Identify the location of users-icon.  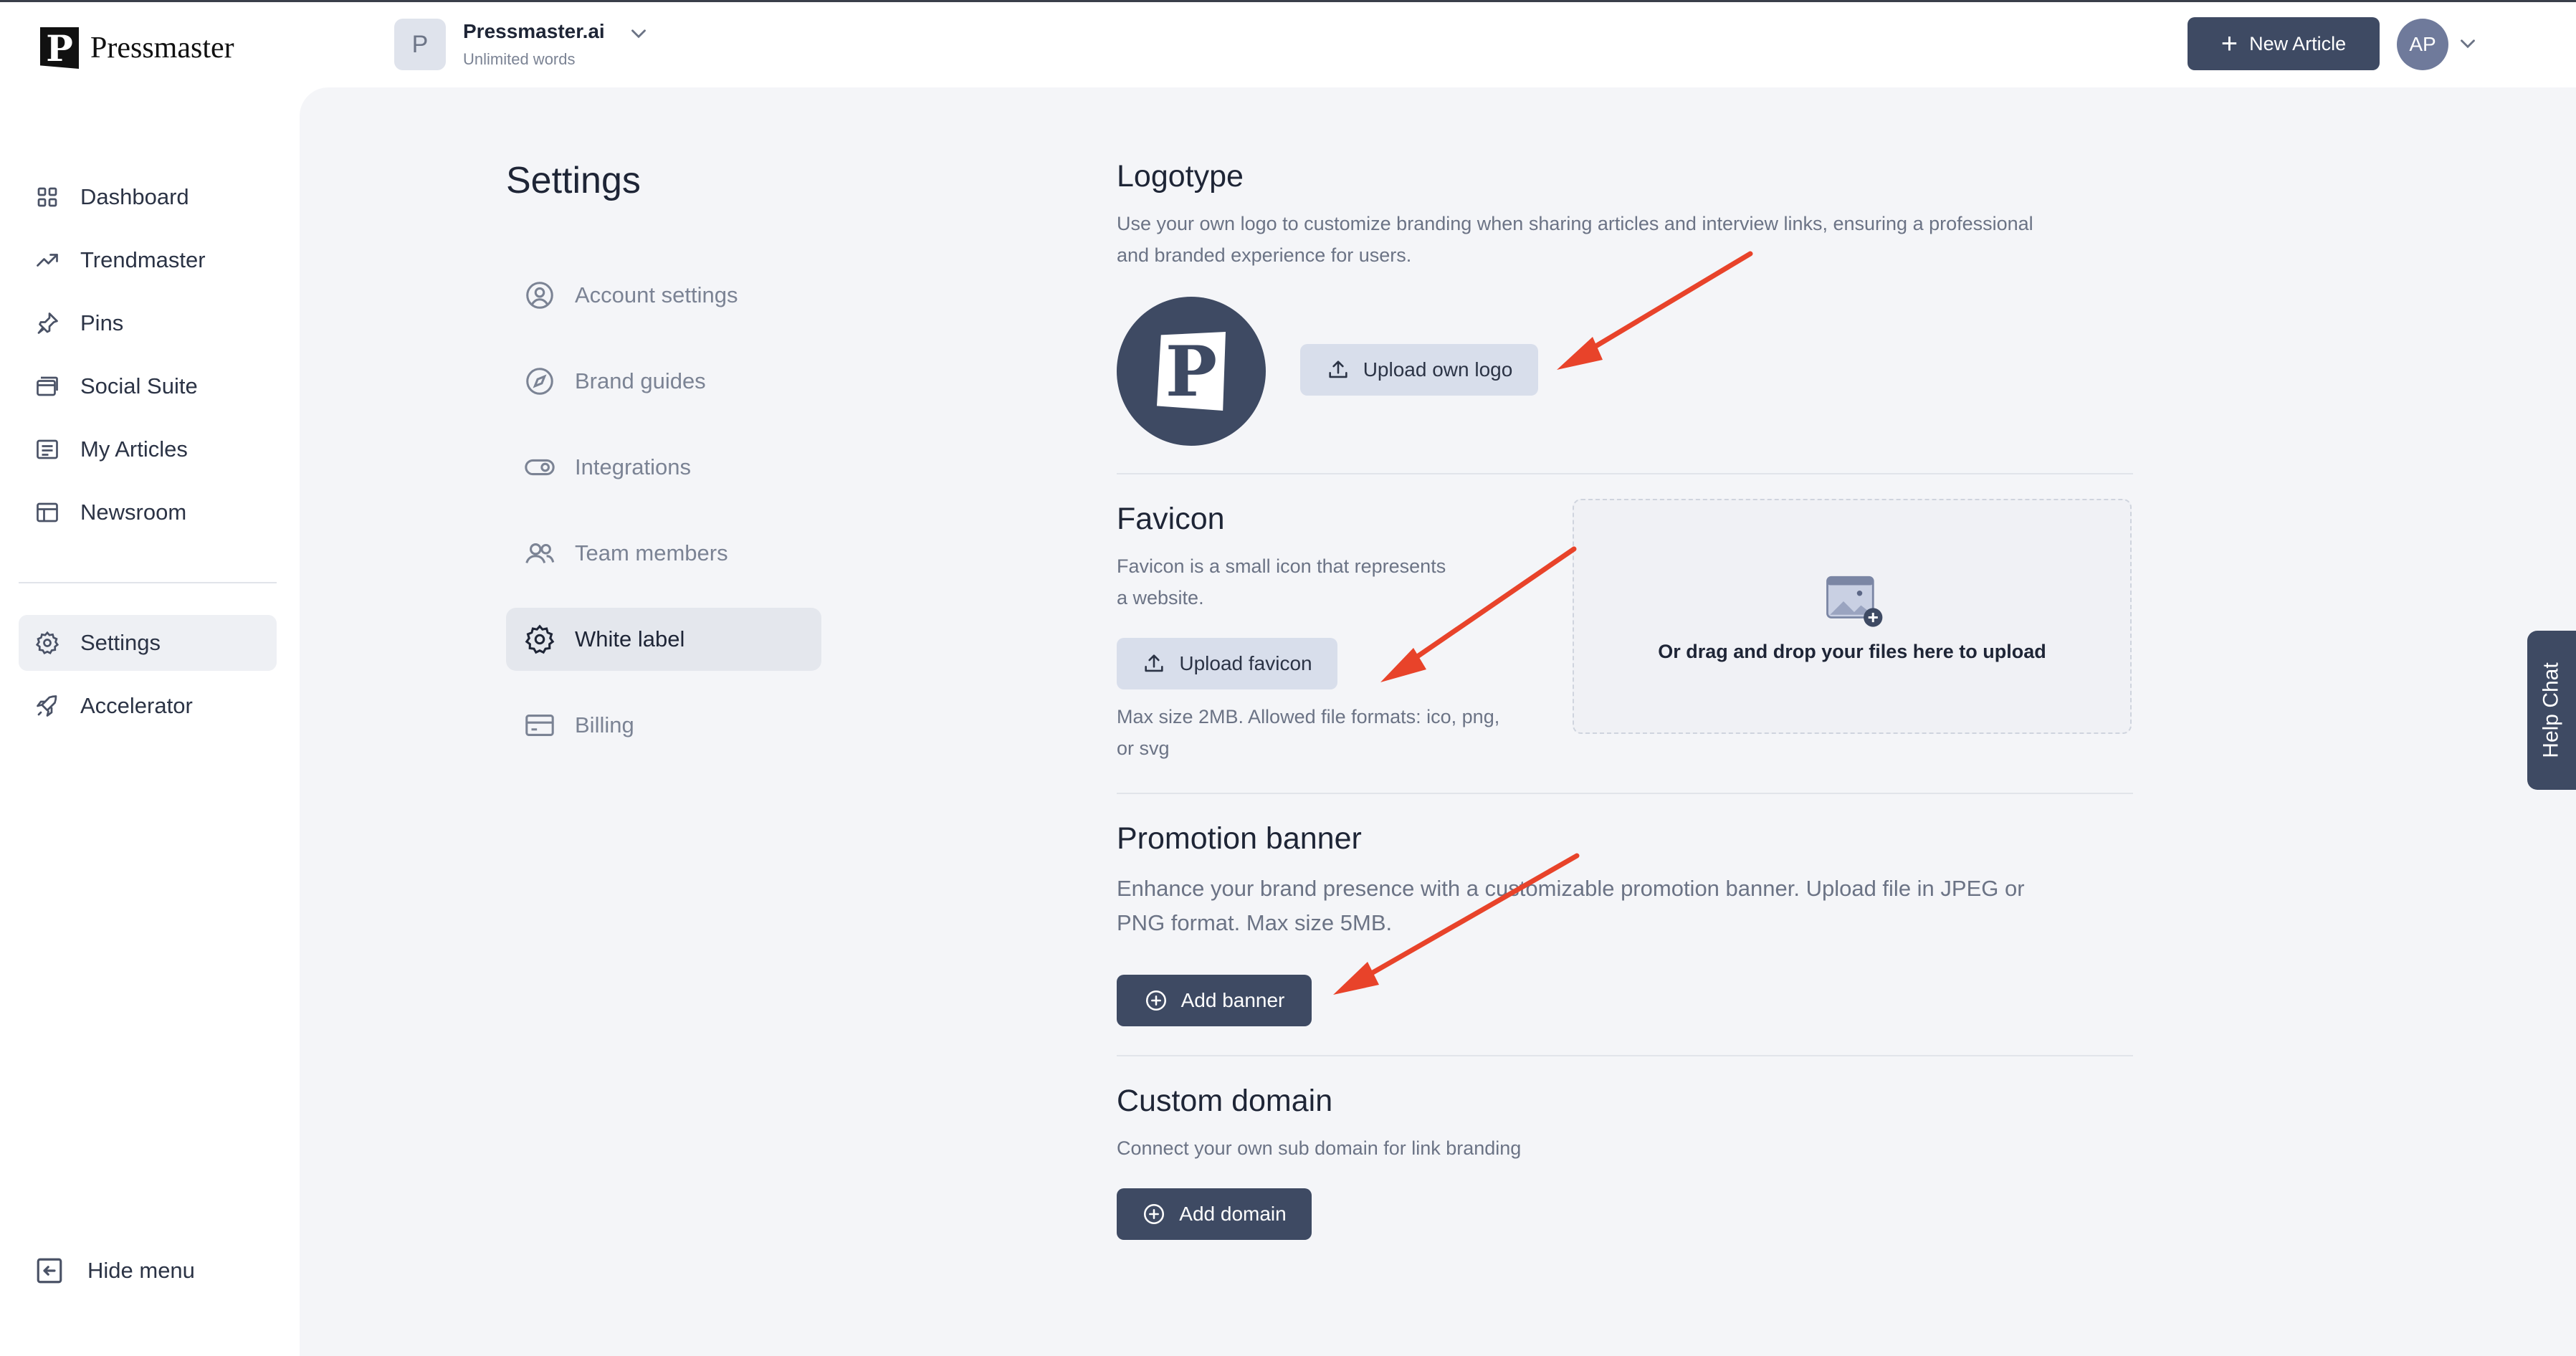
(540, 553).